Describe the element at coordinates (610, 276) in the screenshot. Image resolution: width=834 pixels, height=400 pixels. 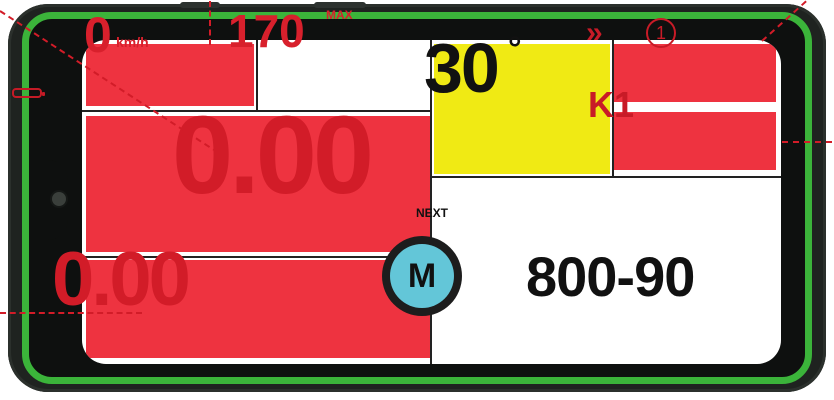
I see `next-code: 800-90` at that location.